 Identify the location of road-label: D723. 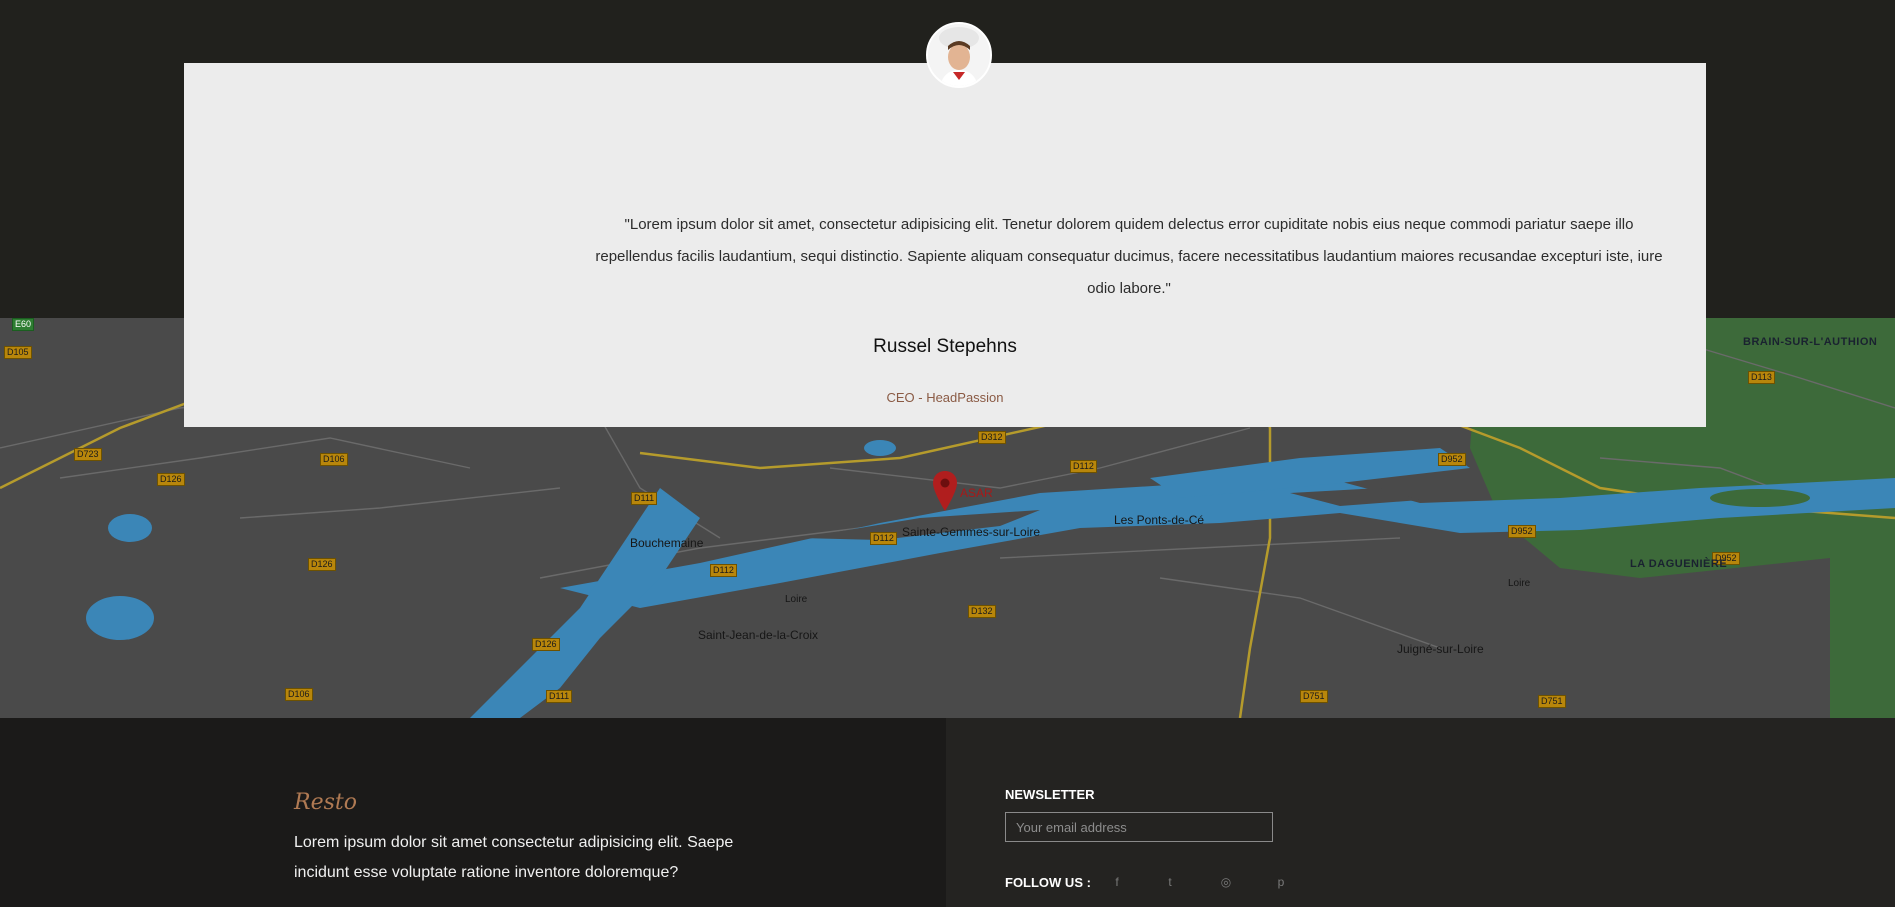
(88, 454).